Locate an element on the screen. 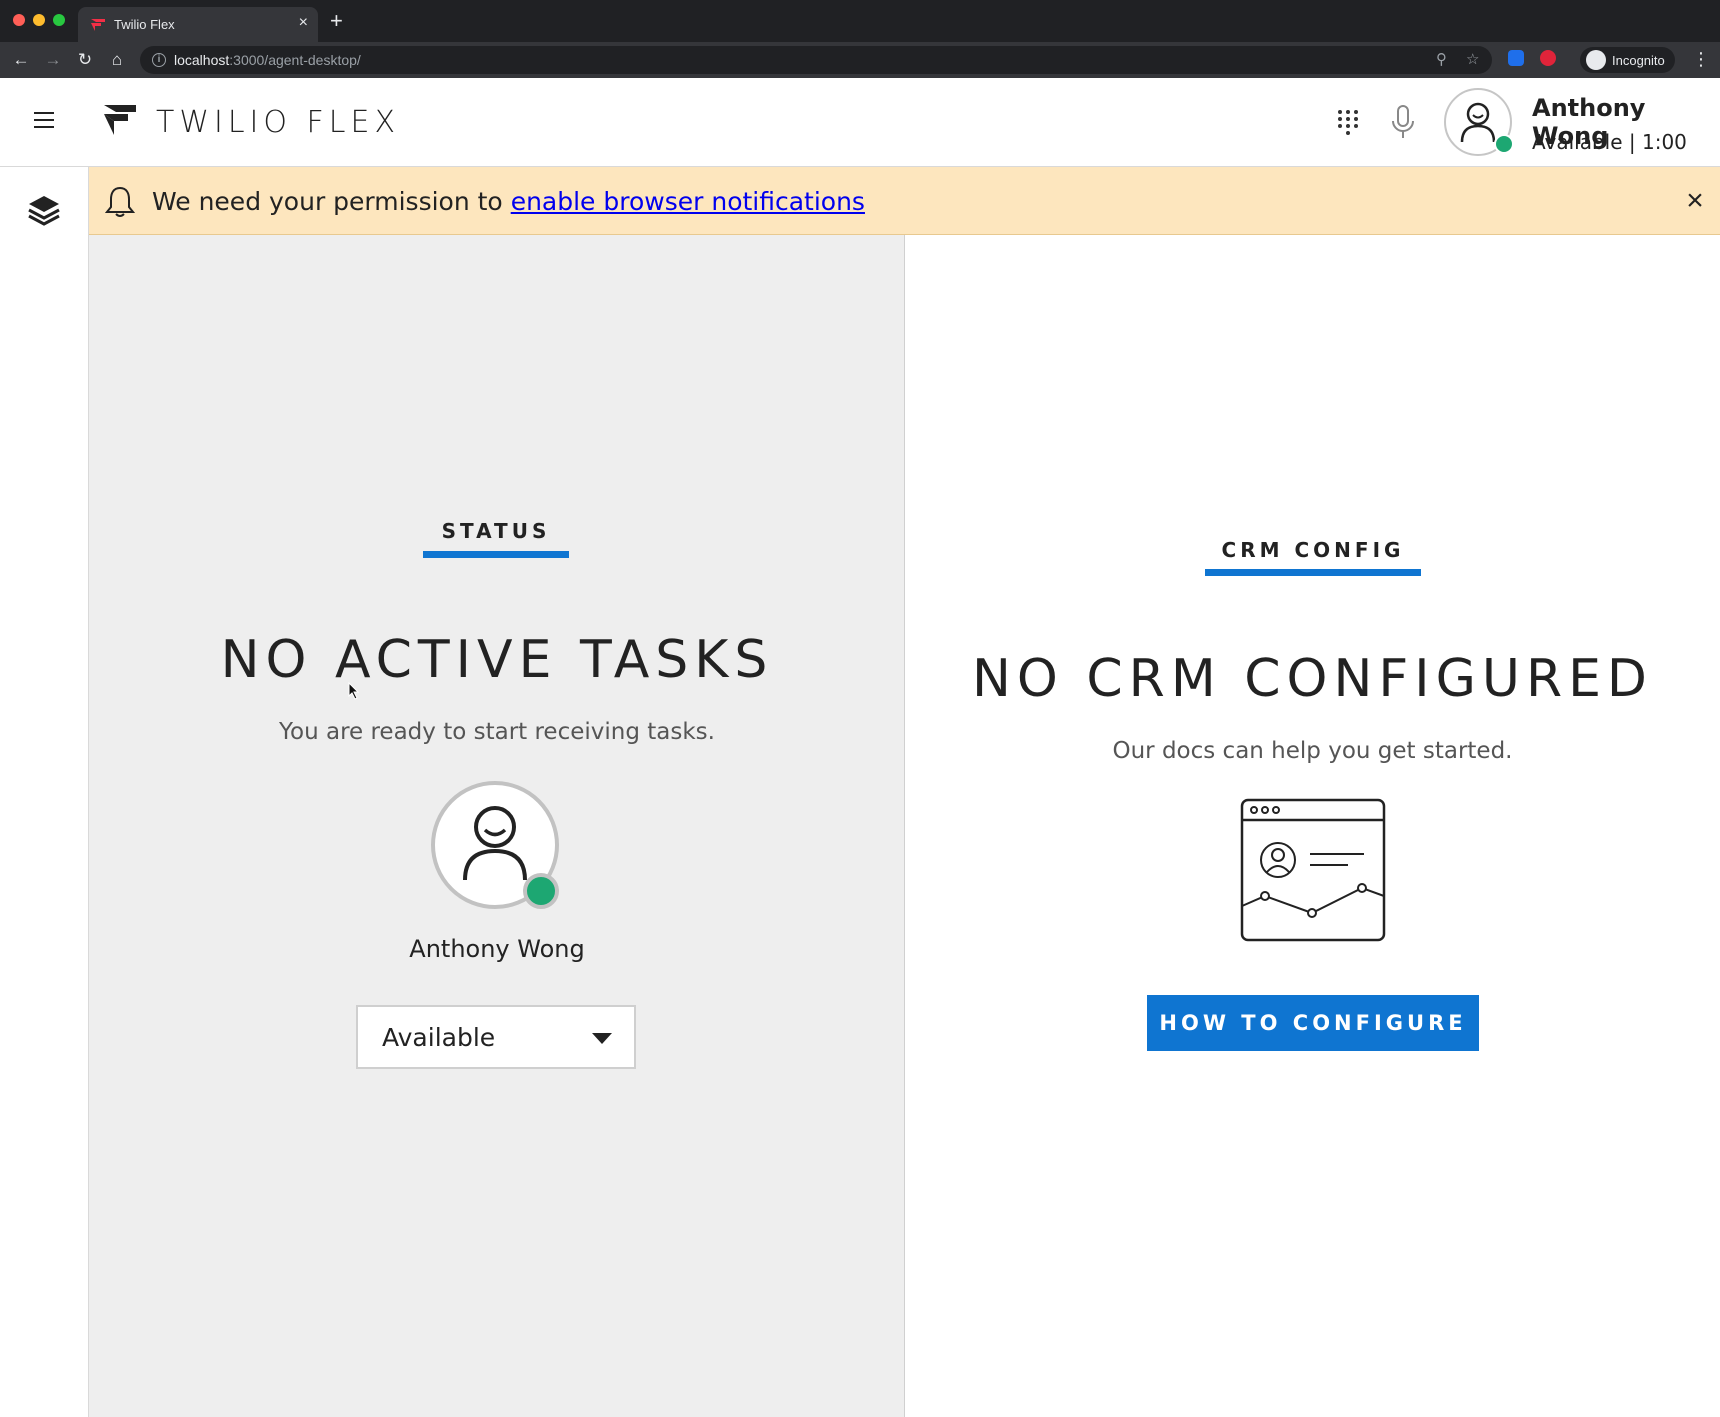  ready-message: You are ready to start receiving tasks. is located at coordinates (497, 732).